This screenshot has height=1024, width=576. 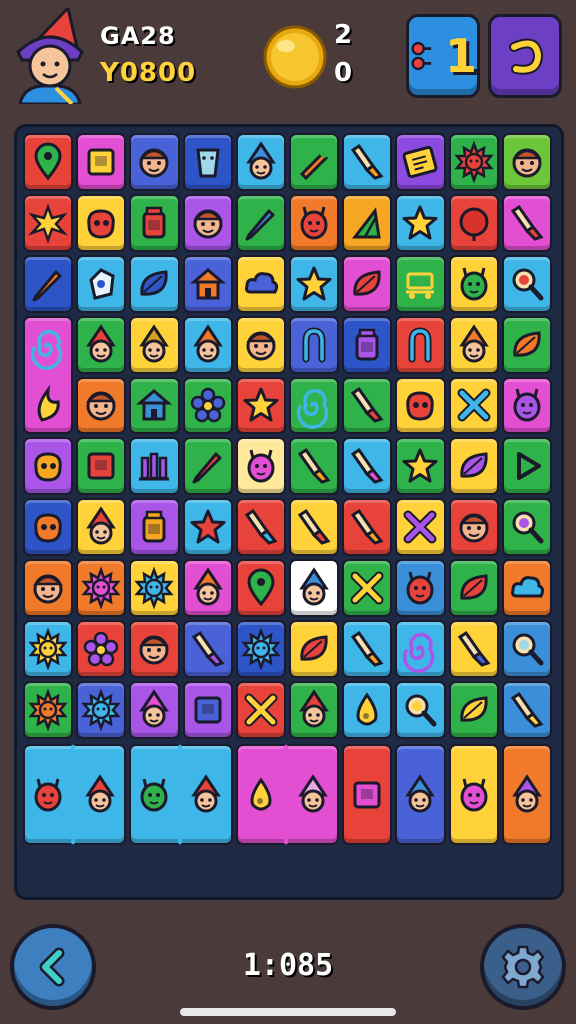 What do you see at coordinates (207, 527) in the screenshot?
I see `tile-star-r6c3` at bounding box center [207, 527].